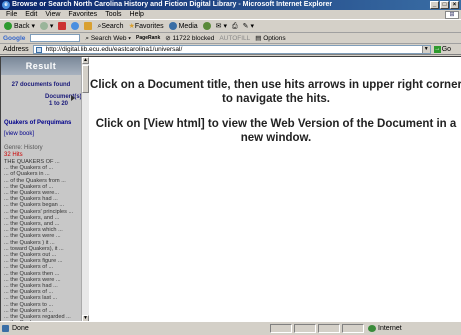 This screenshot has height=335, width=461. What do you see at coordinates (5, 328) in the screenshot?
I see `page-done-icon` at bounding box center [5, 328].